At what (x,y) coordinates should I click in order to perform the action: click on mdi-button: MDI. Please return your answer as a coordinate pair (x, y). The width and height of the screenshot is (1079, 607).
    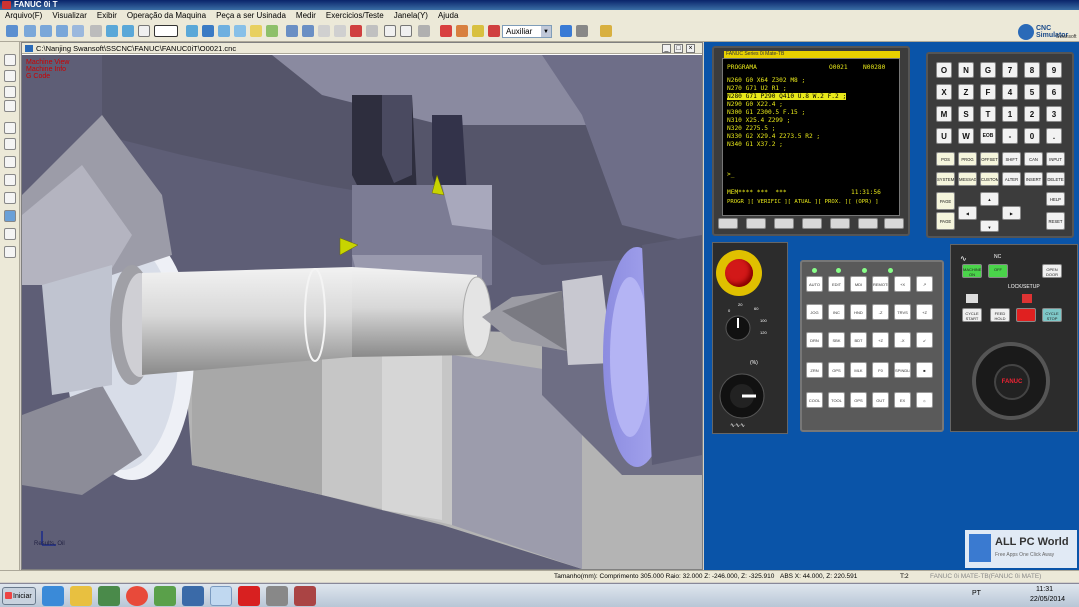
    Looking at the image, I should click on (858, 284).